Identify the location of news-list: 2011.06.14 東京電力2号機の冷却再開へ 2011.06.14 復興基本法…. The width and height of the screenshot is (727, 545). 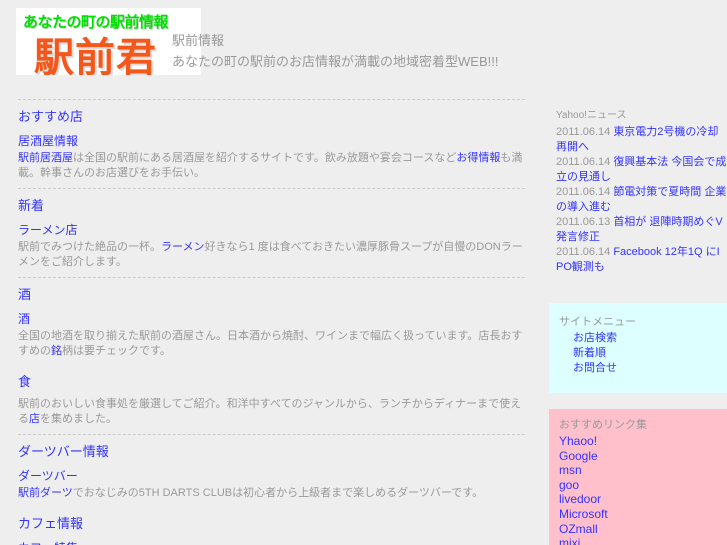
(641, 200).